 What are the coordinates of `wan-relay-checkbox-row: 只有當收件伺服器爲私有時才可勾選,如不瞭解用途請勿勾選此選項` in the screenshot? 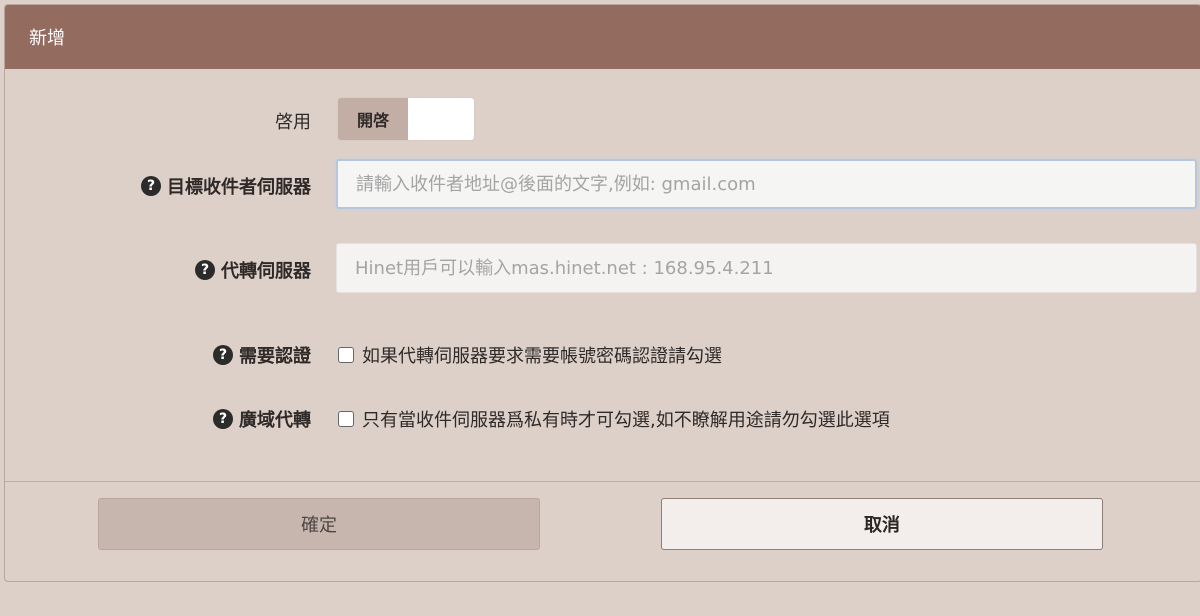 It's located at (614, 419).